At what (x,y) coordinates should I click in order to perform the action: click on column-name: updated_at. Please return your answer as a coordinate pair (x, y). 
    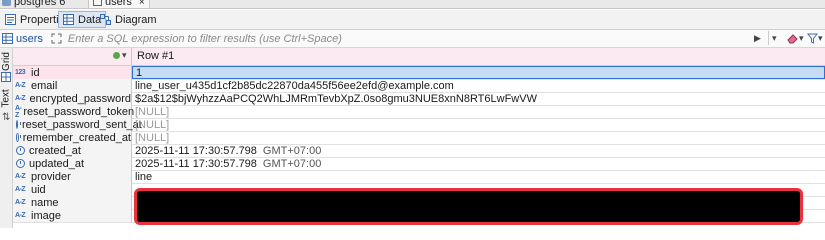
    Looking at the image, I should click on (57, 163).